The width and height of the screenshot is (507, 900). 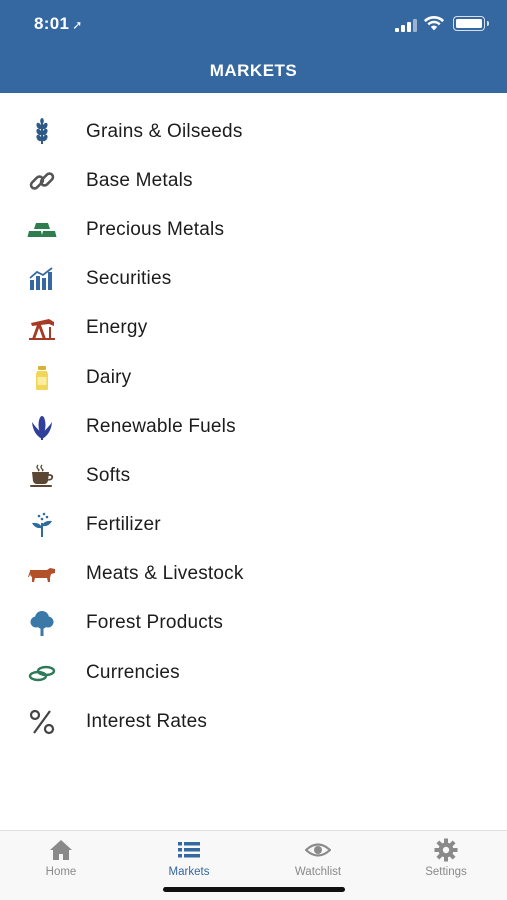 What do you see at coordinates (253, 377) in the screenshot?
I see `market-row-dairy: Dairy` at bounding box center [253, 377].